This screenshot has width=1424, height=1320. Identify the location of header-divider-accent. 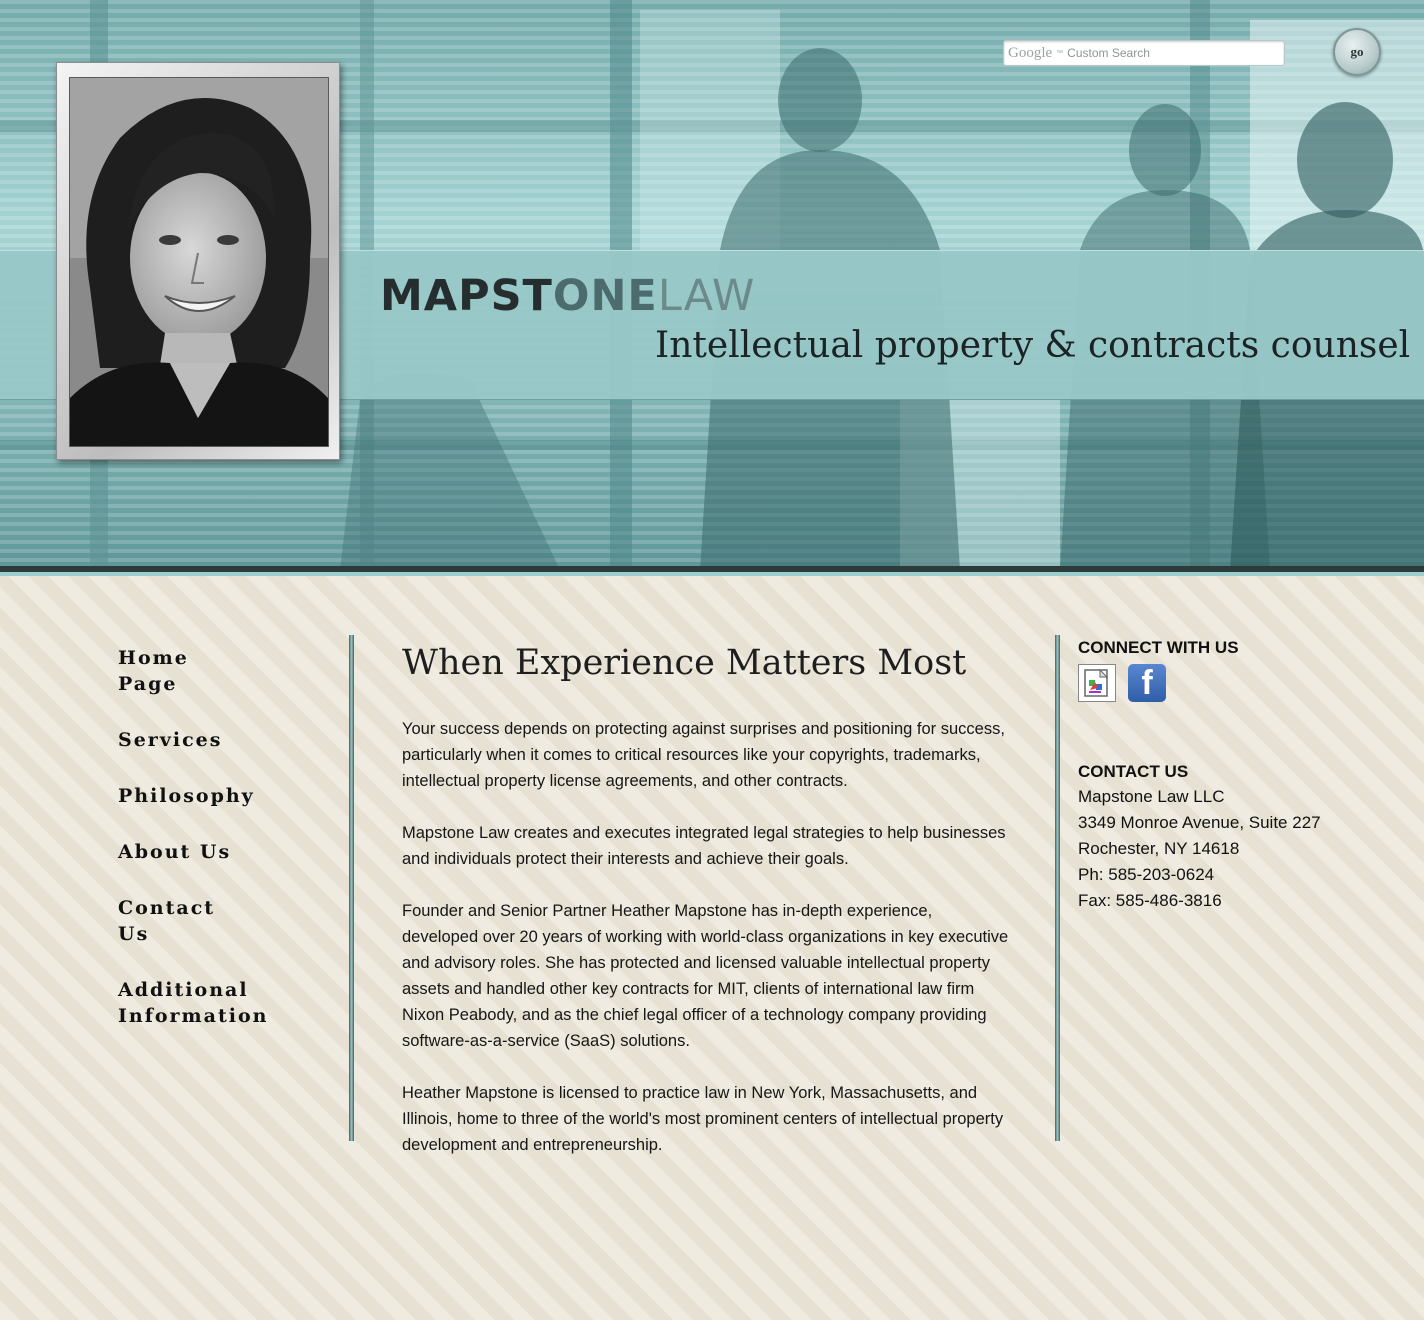
(712, 574).